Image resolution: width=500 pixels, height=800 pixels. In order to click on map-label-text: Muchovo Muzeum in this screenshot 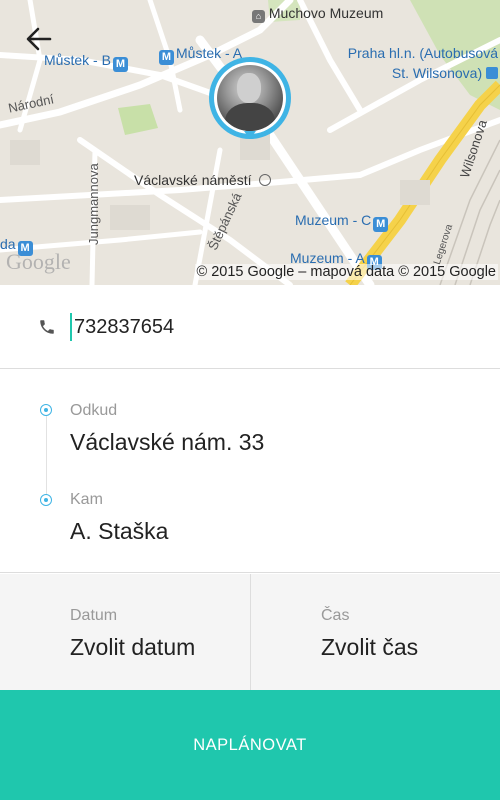, I will do `click(326, 13)`.